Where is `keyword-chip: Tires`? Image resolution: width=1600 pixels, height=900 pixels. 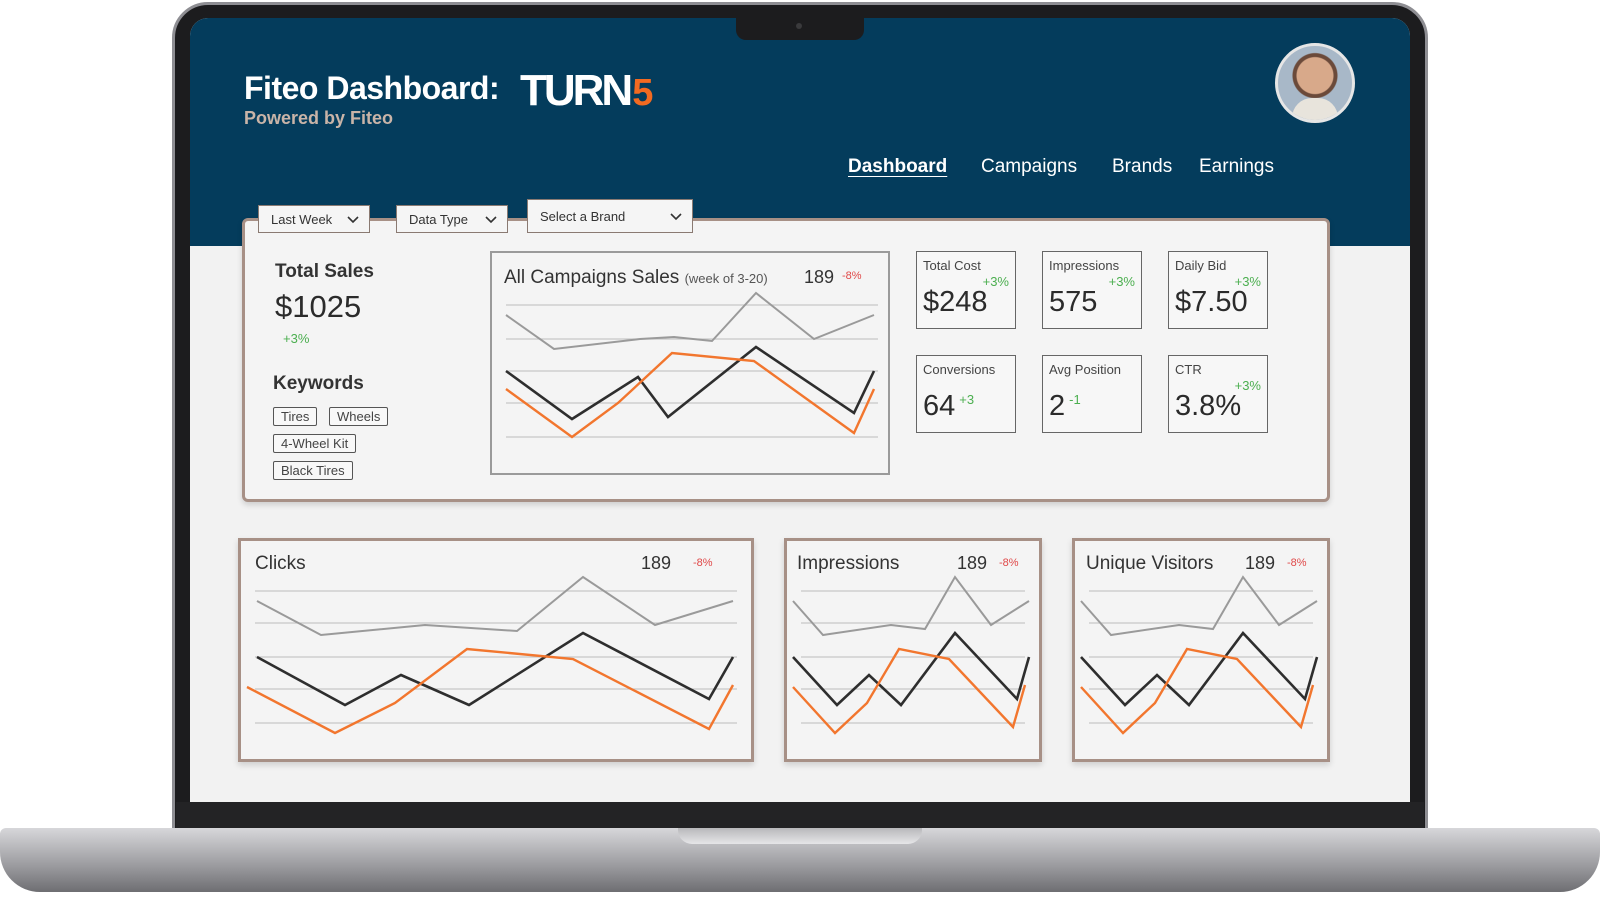
keyword-chip: Tires is located at coordinates (295, 416).